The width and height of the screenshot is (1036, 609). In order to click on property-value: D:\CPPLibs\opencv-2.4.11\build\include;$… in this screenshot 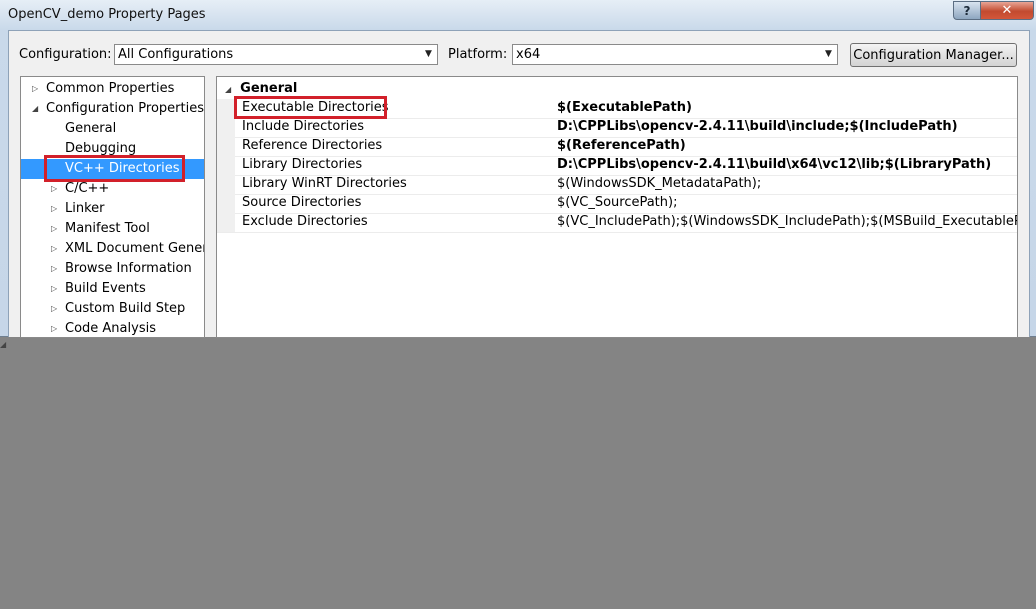, I will do `click(787, 127)`.